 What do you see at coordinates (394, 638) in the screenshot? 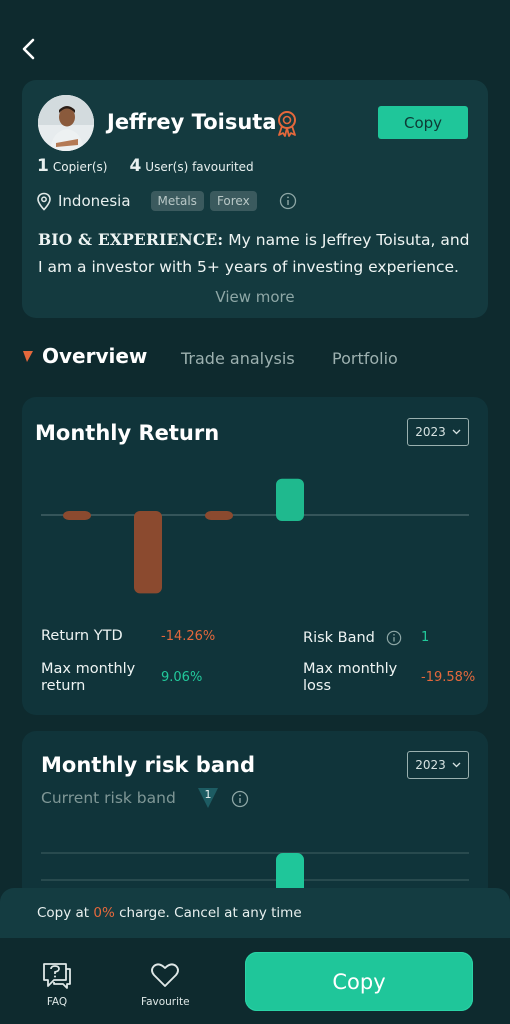
I see `risk-band-info-icon` at bounding box center [394, 638].